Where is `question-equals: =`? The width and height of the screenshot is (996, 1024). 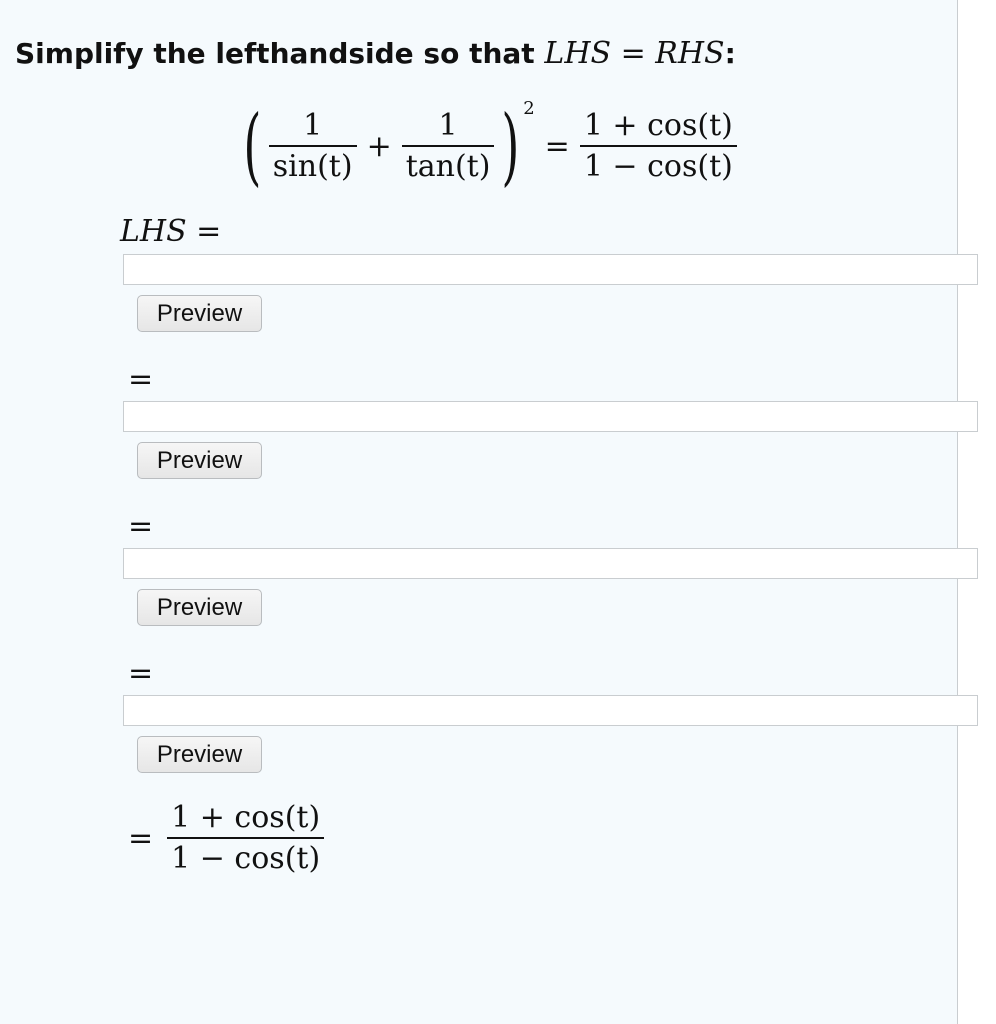
question-equals: = is located at coordinates (633, 53).